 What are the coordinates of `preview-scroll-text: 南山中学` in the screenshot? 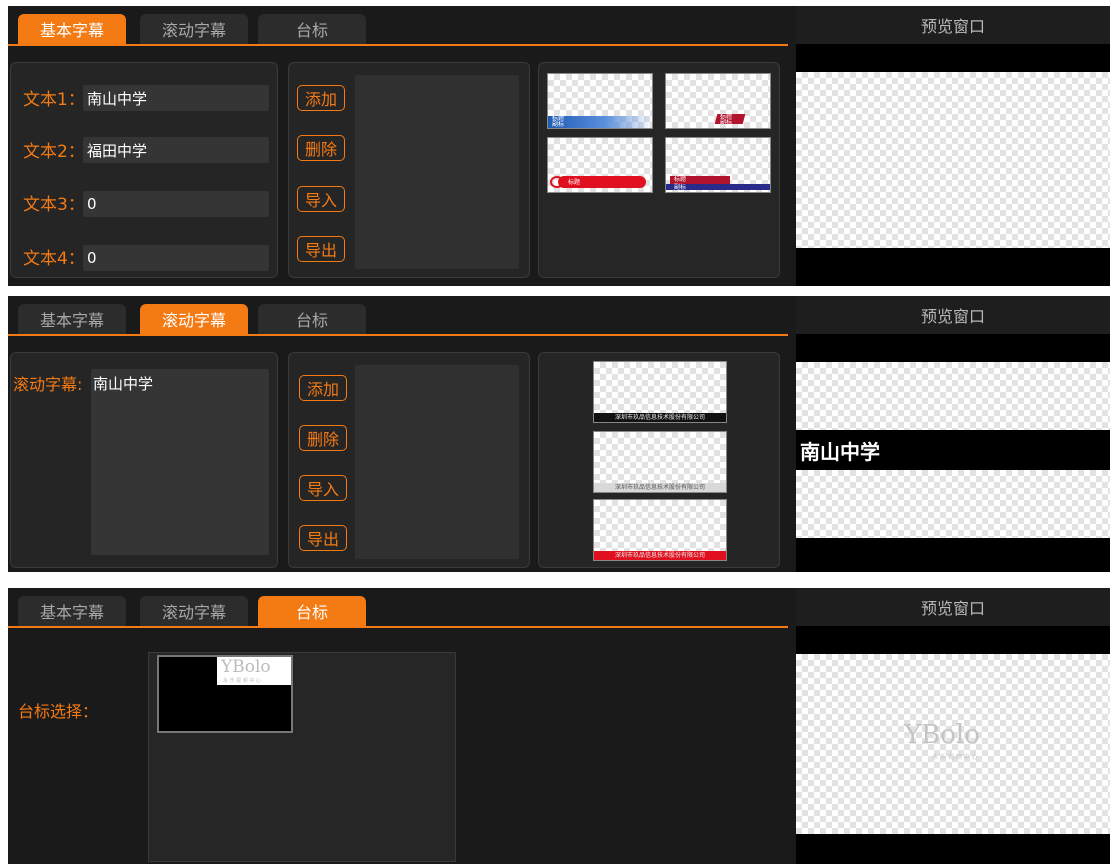 It's located at (840, 452).